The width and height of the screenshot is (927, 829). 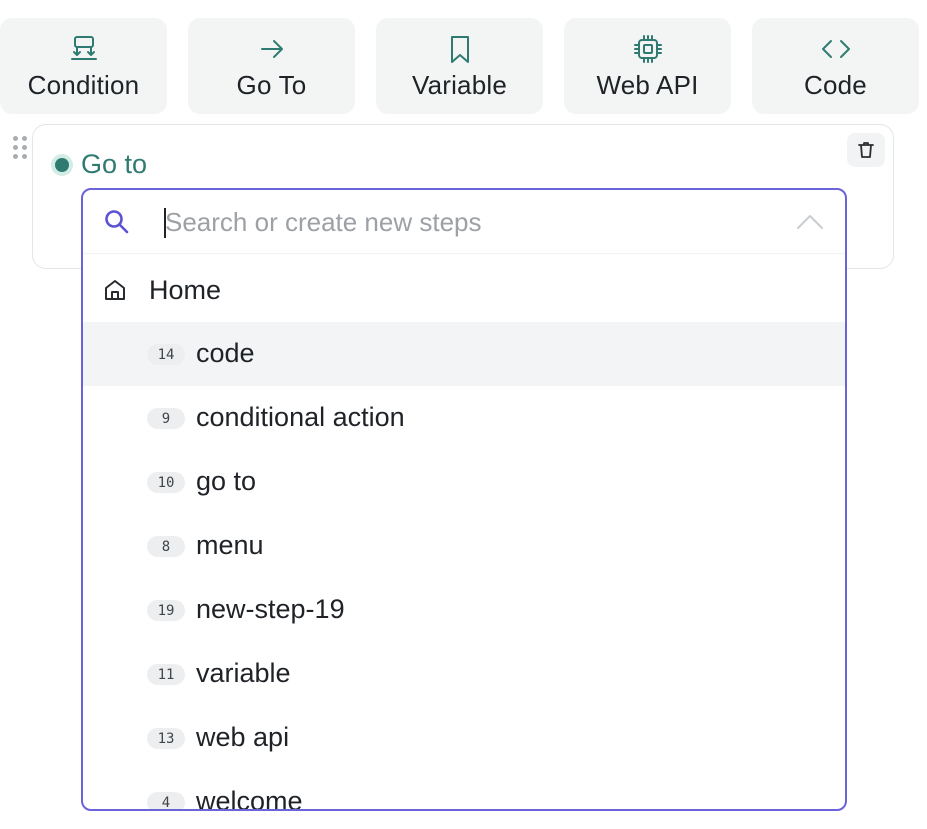 What do you see at coordinates (114, 164) in the screenshot?
I see `step-title-text: Go to` at bounding box center [114, 164].